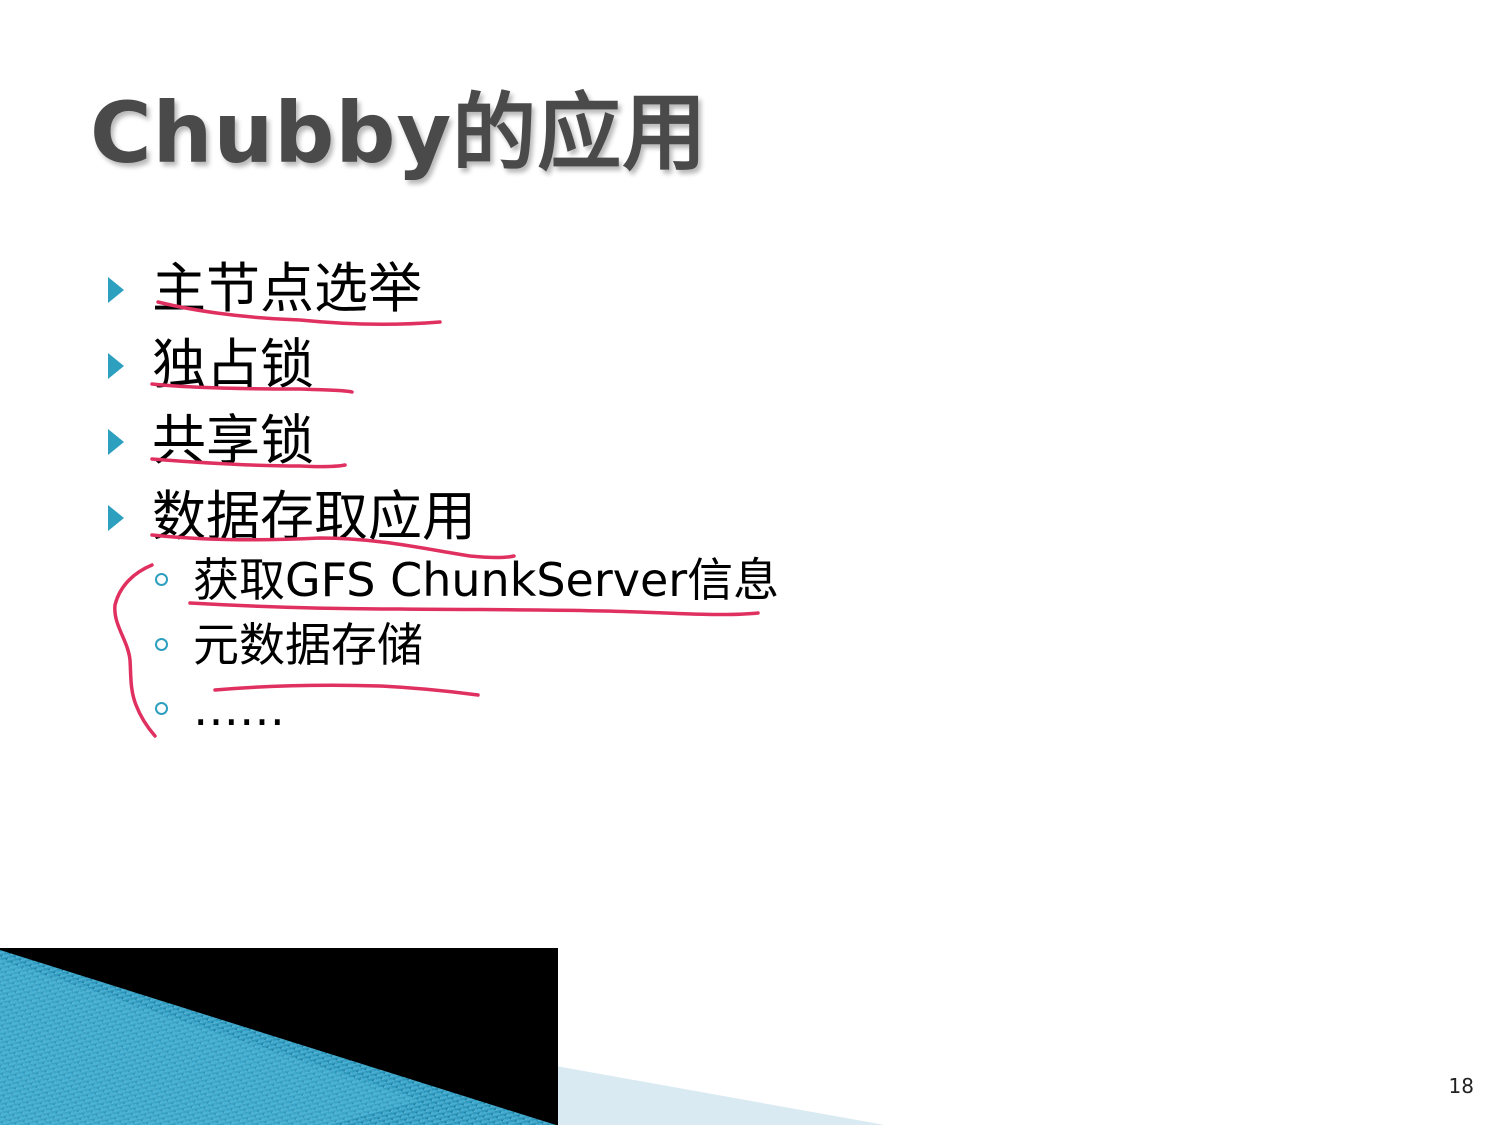 This screenshot has width=1500, height=1125. I want to click on page-number: 18, so click(1461, 1086).